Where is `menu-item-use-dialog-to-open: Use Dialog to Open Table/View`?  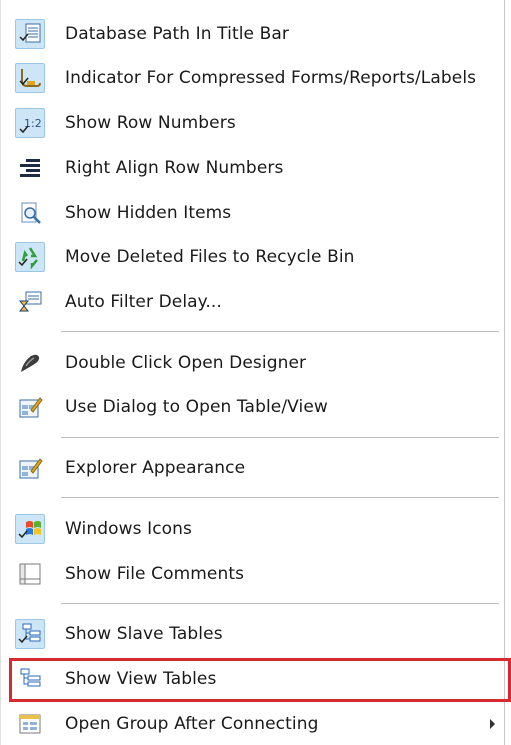 menu-item-use-dialog-to-open: Use Dialog to Open Table/View is located at coordinates (253, 407).